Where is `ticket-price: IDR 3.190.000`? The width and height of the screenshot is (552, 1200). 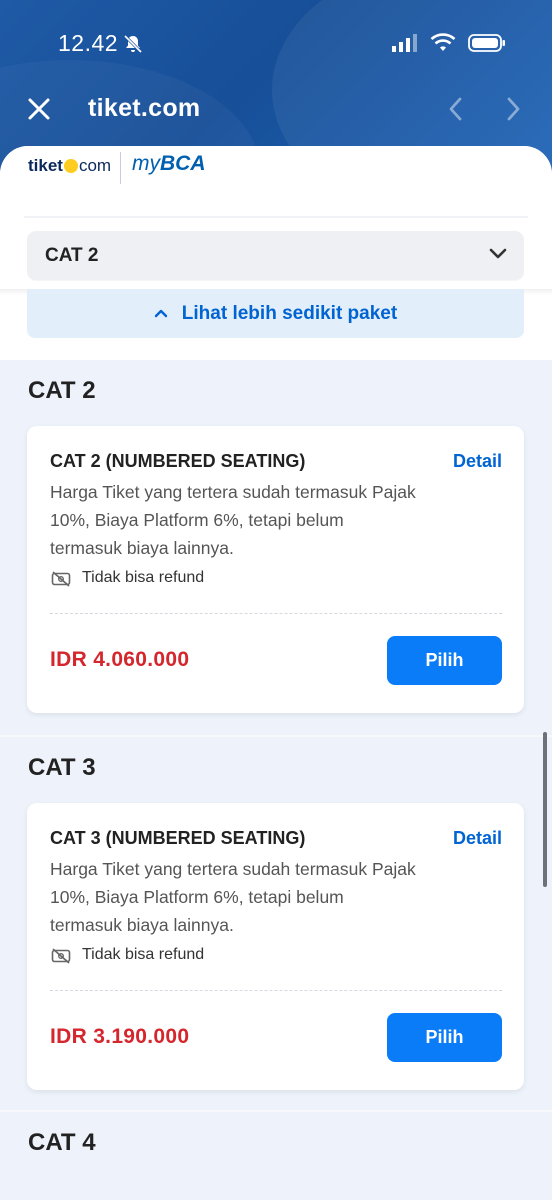 ticket-price: IDR 3.190.000 is located at coordinates (120, 1036).